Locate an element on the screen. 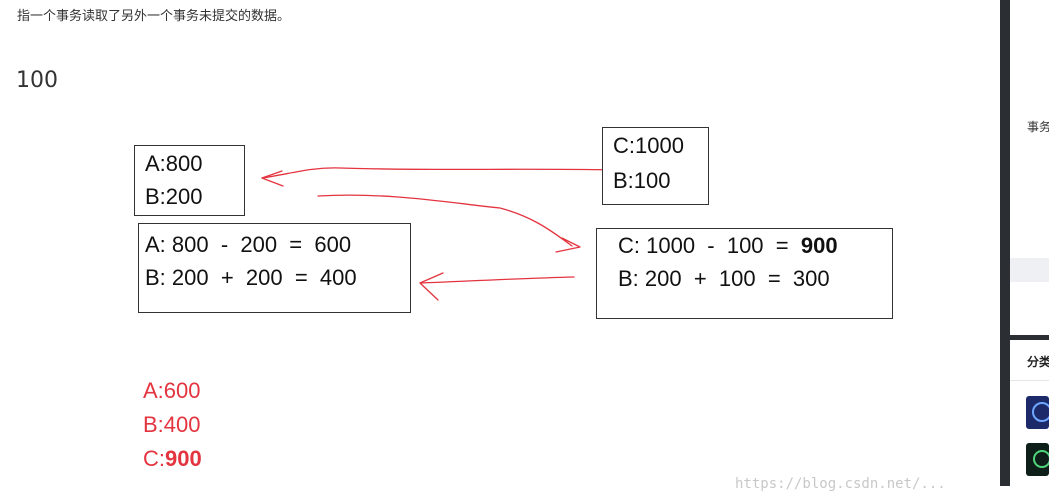  result-c: C:900 is located at coordinates (172, 463).